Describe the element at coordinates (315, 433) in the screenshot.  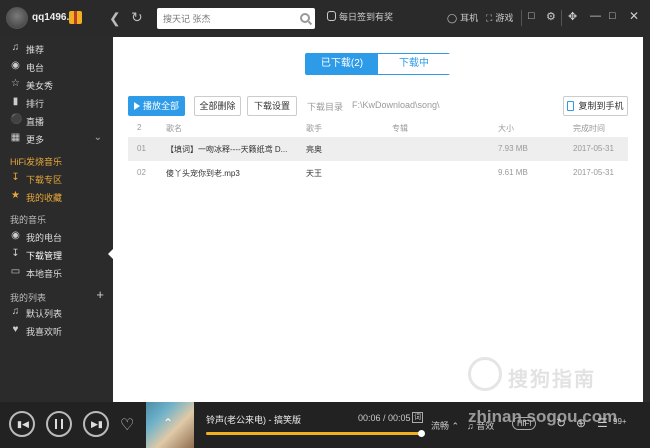
I see `progress-bar` at that location.